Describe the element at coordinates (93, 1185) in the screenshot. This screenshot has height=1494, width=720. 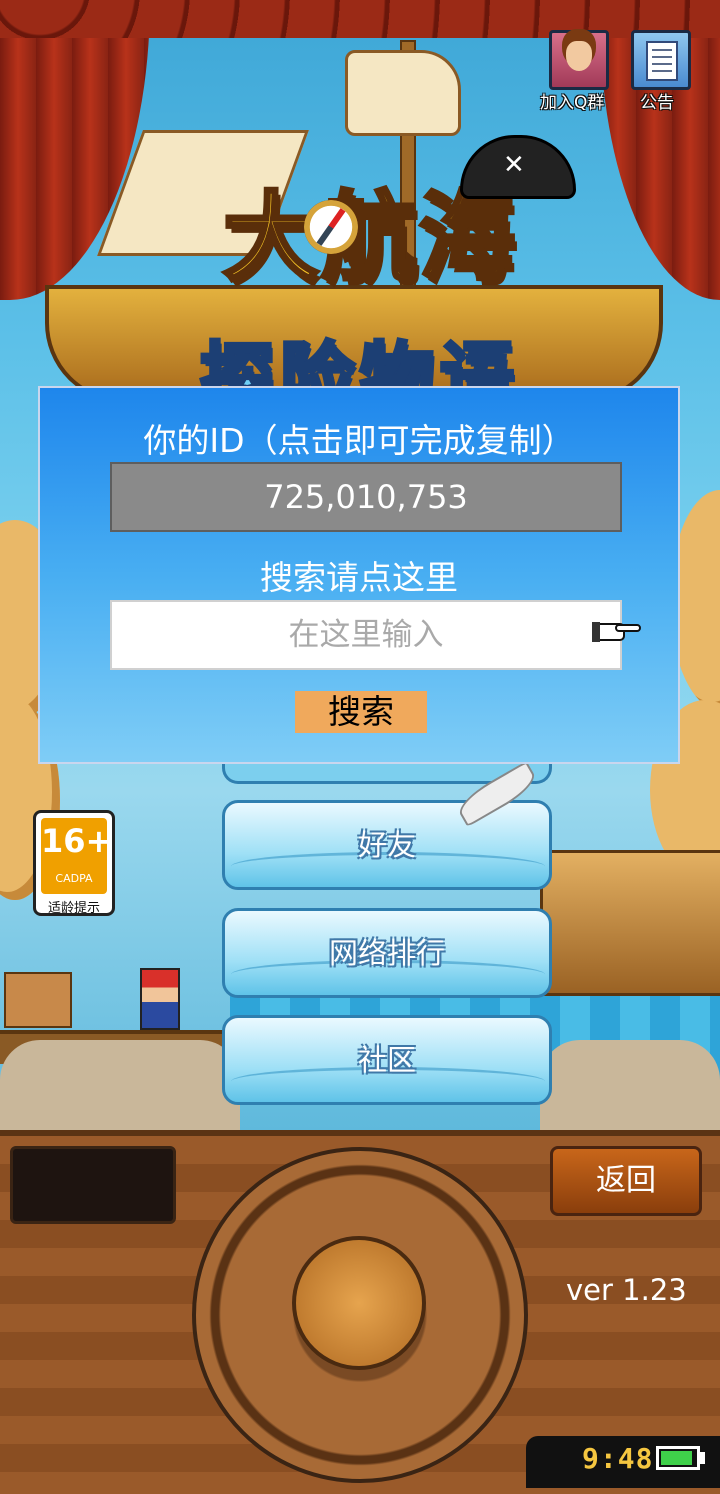
I see `mini-screen` at that location.